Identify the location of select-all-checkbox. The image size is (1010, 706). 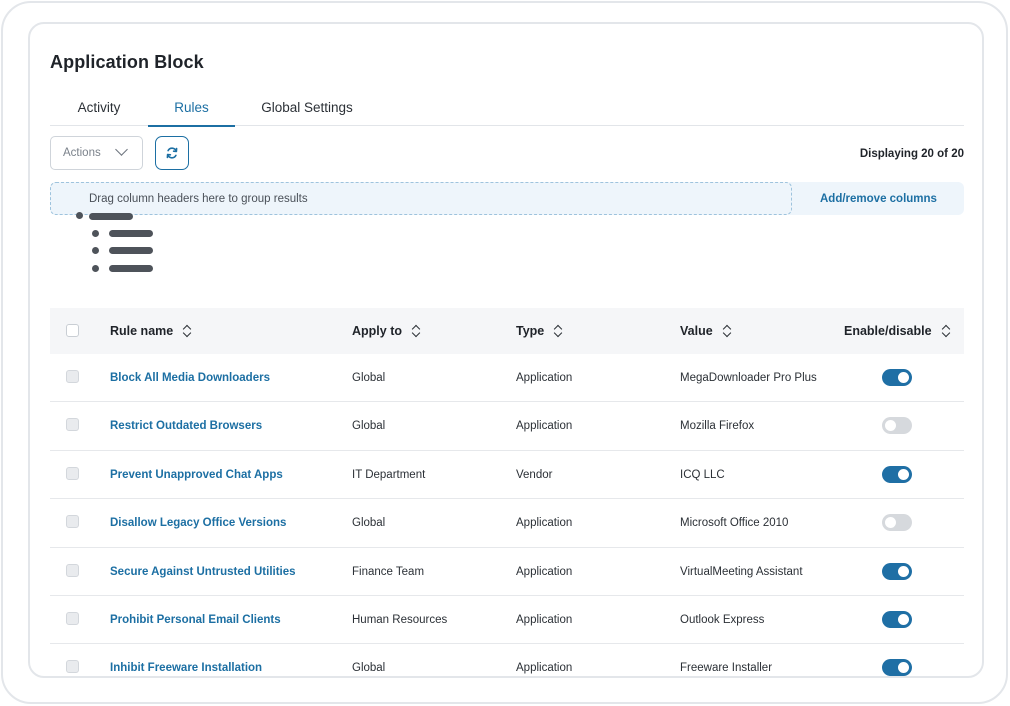
(72, 330).